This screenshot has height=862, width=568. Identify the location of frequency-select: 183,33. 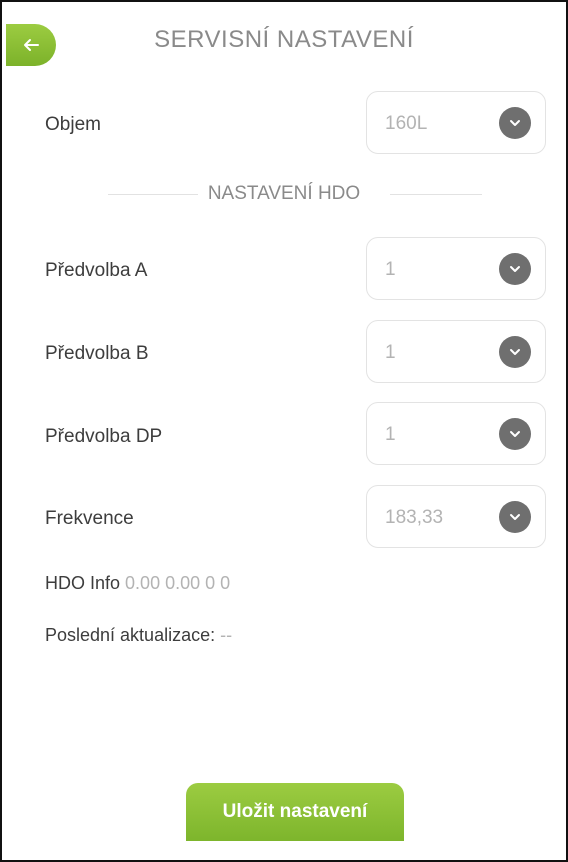
(456, 516).